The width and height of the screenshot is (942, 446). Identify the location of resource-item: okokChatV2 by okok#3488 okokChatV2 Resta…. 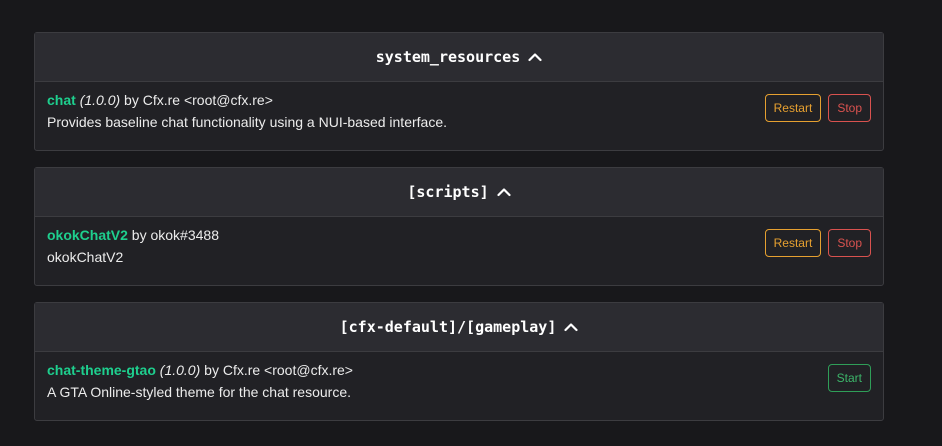
(459, 251).